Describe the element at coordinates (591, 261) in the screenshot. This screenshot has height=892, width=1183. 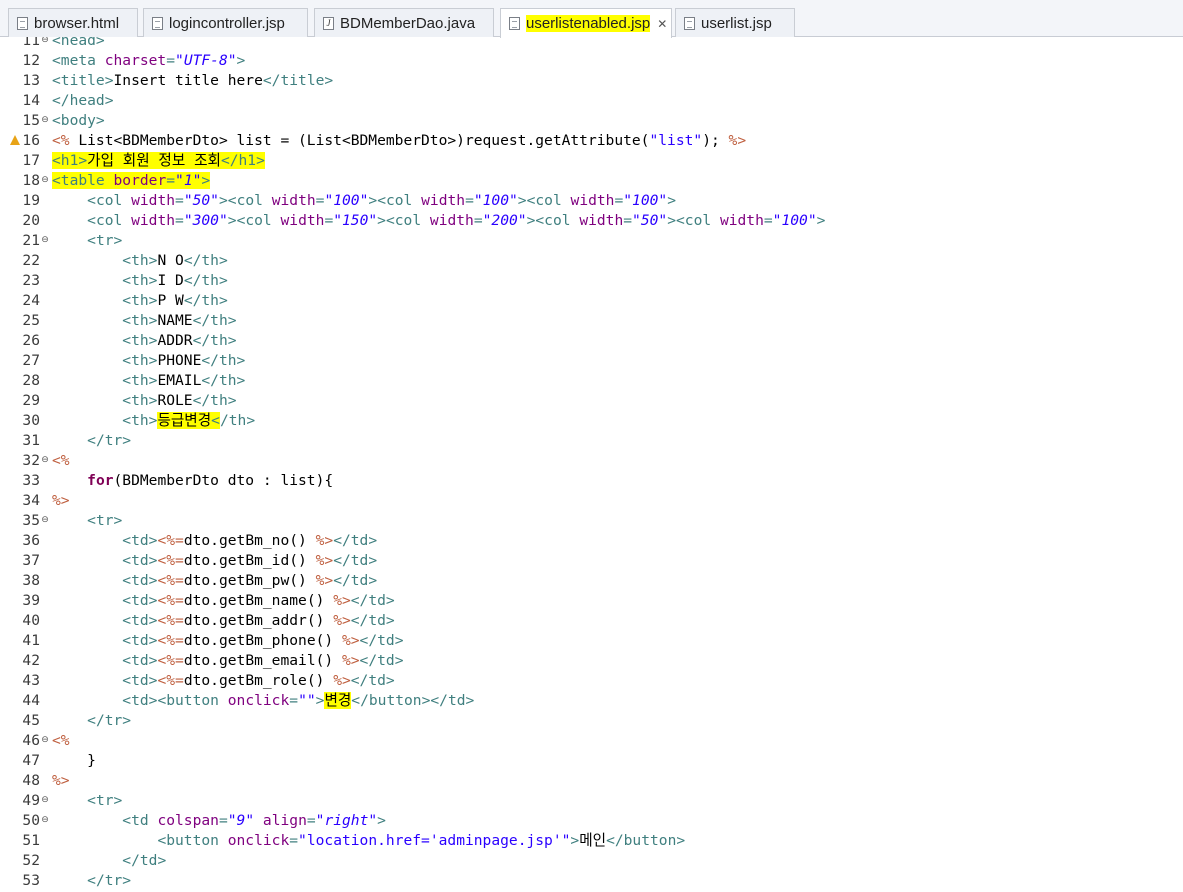
I see `code-line: 22 <th>N O</th>` at that location.